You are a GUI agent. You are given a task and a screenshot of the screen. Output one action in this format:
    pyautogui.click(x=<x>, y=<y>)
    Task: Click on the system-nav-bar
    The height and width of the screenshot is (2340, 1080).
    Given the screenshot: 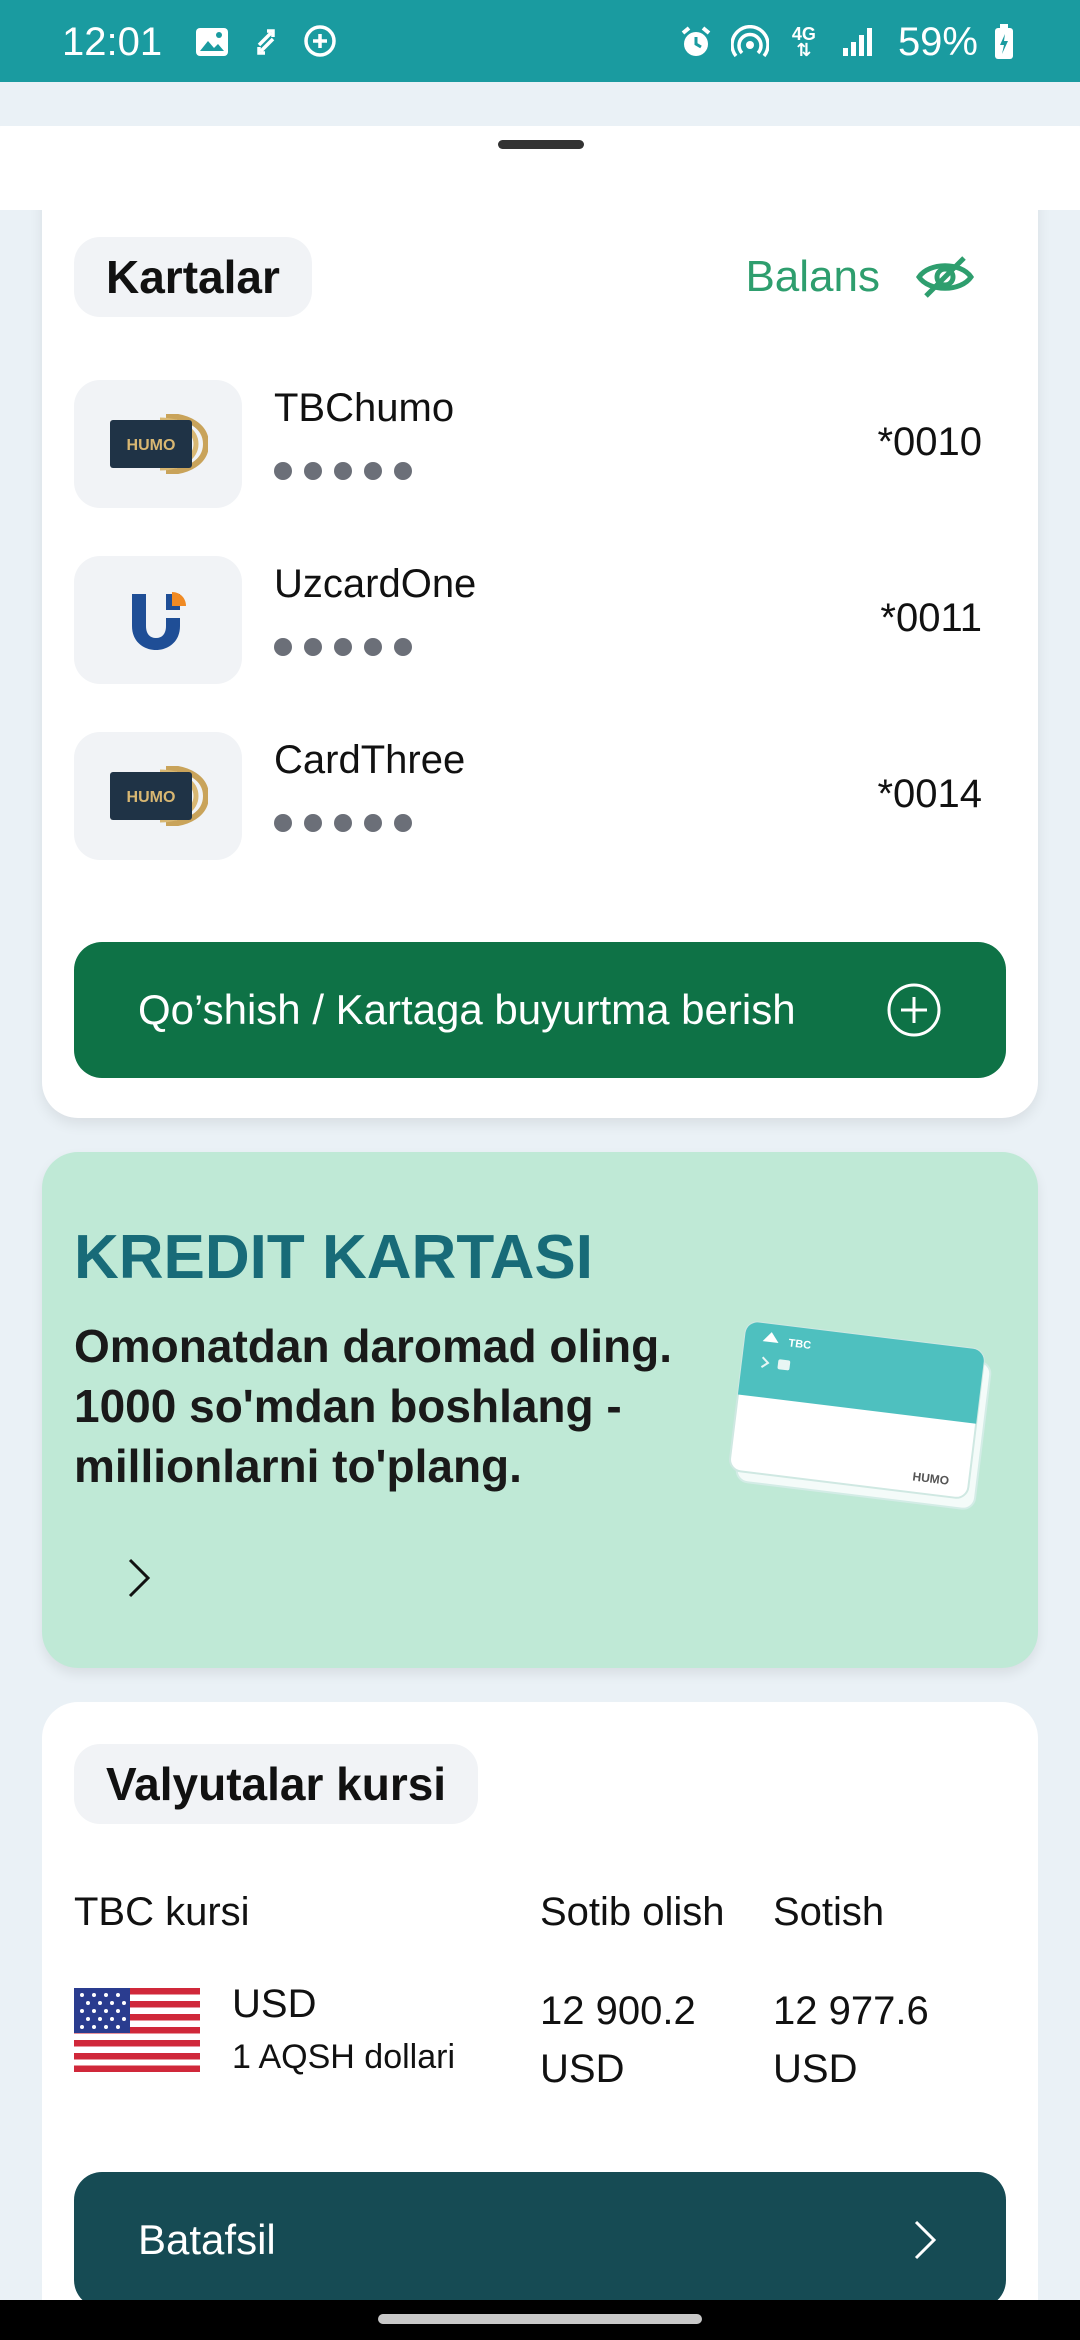 What is the action you would take?
    pyautogui.click(x=540, y=2320)
    